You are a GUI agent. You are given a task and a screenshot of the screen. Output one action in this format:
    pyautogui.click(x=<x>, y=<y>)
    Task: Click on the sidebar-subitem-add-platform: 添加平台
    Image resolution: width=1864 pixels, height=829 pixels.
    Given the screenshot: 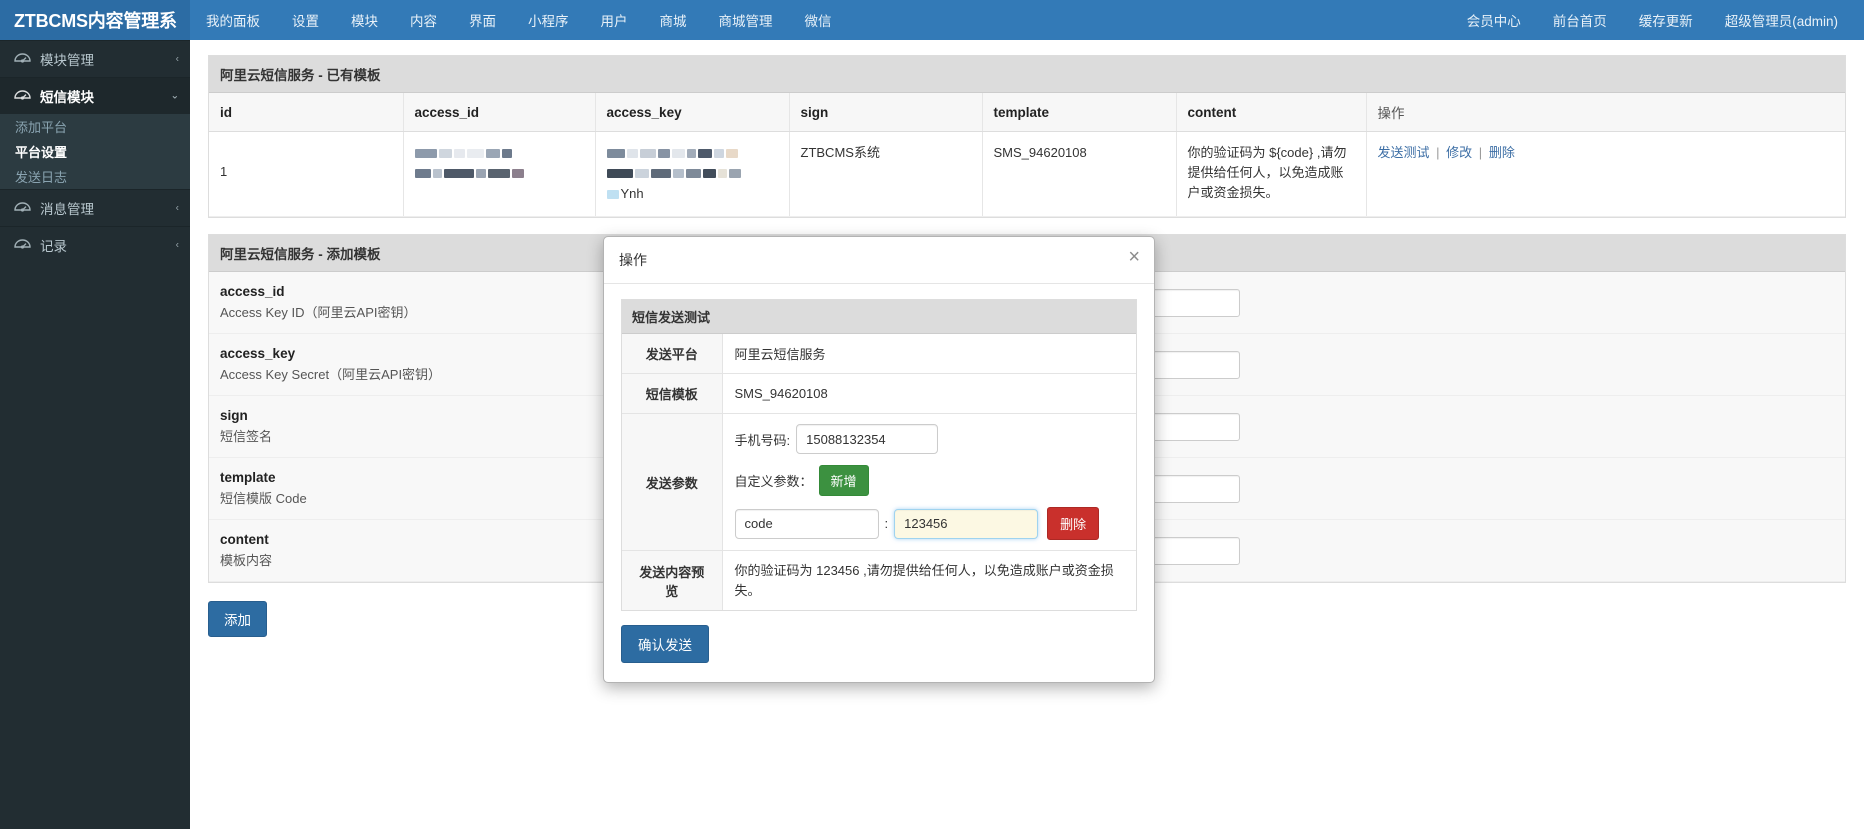 What is the action you would take?
    pyautogui.click(x=95, y=126)
    